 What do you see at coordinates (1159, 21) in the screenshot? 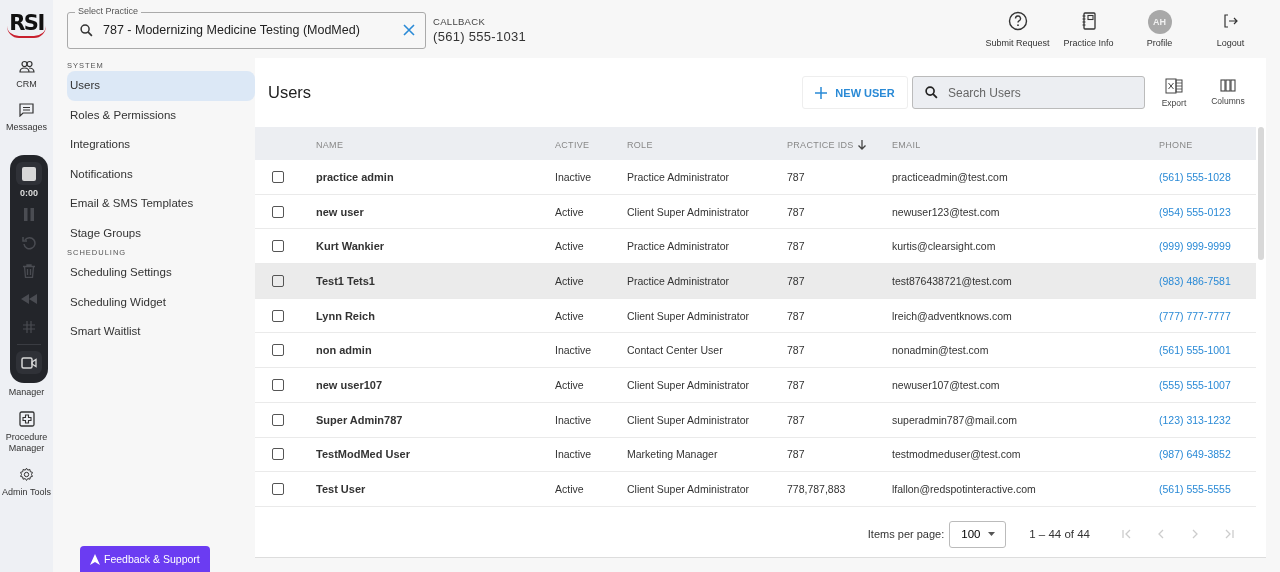
I see `avatar: AH` at bounding box center [1159, 21].